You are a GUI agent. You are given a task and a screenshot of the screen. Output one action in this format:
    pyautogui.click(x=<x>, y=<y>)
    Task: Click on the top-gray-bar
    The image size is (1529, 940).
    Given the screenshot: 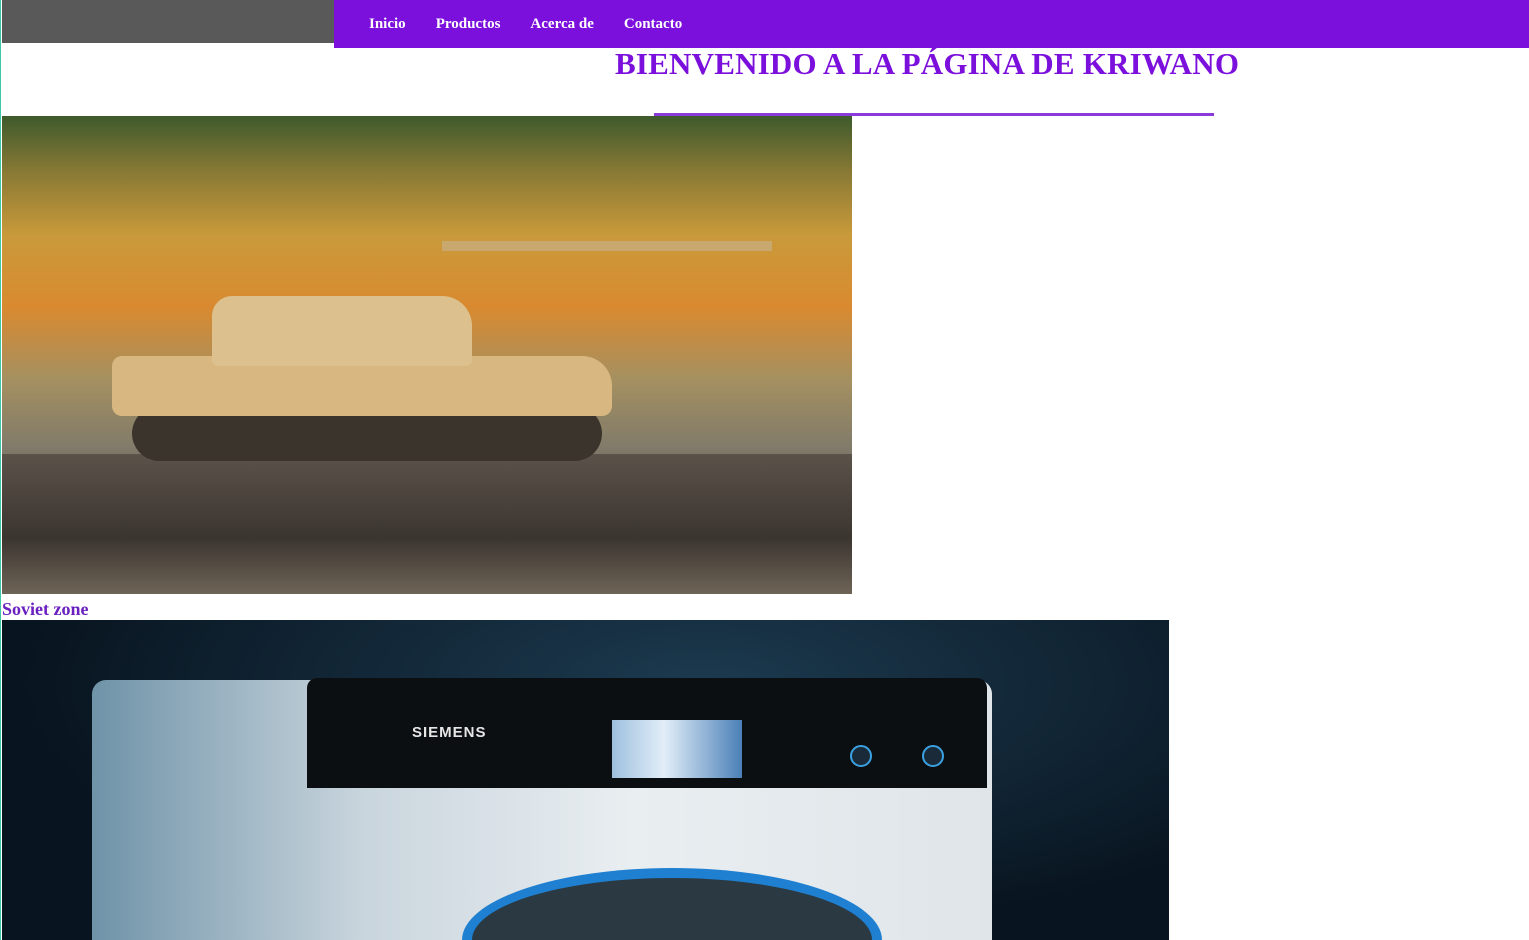 What is the action you would take?
    pyautogui.click(x=168, y=21)
    